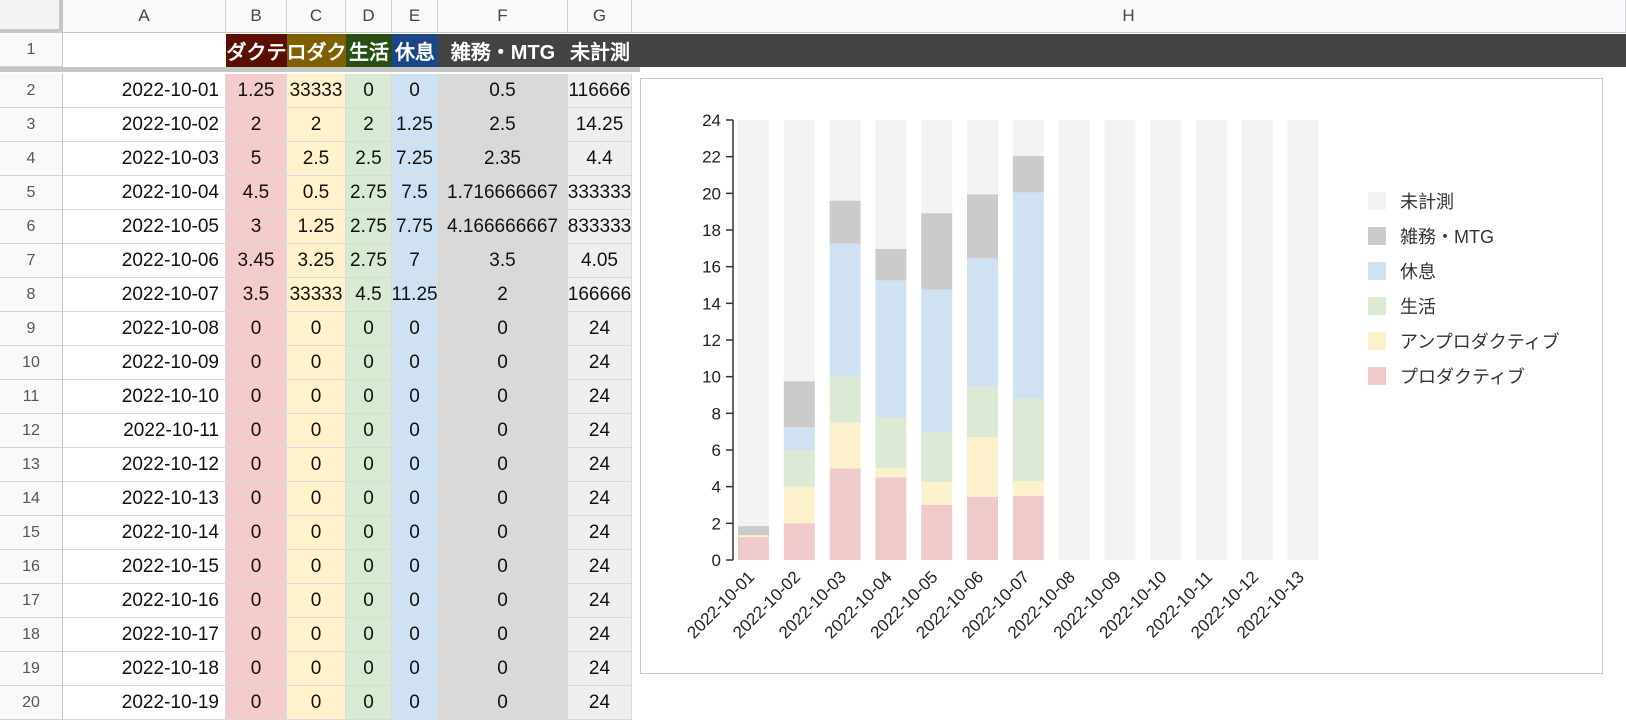 The image size is (1626, 720). I want to click on row-header-19: 19, so click(31, 669).